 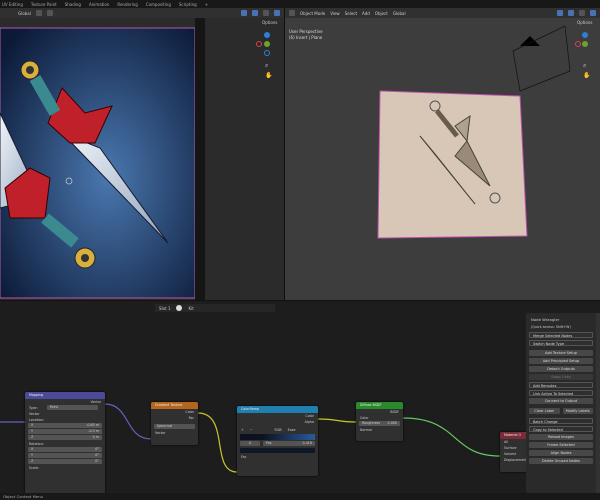 I want to click on add-stop-button: +, so click(x=242, y=430).